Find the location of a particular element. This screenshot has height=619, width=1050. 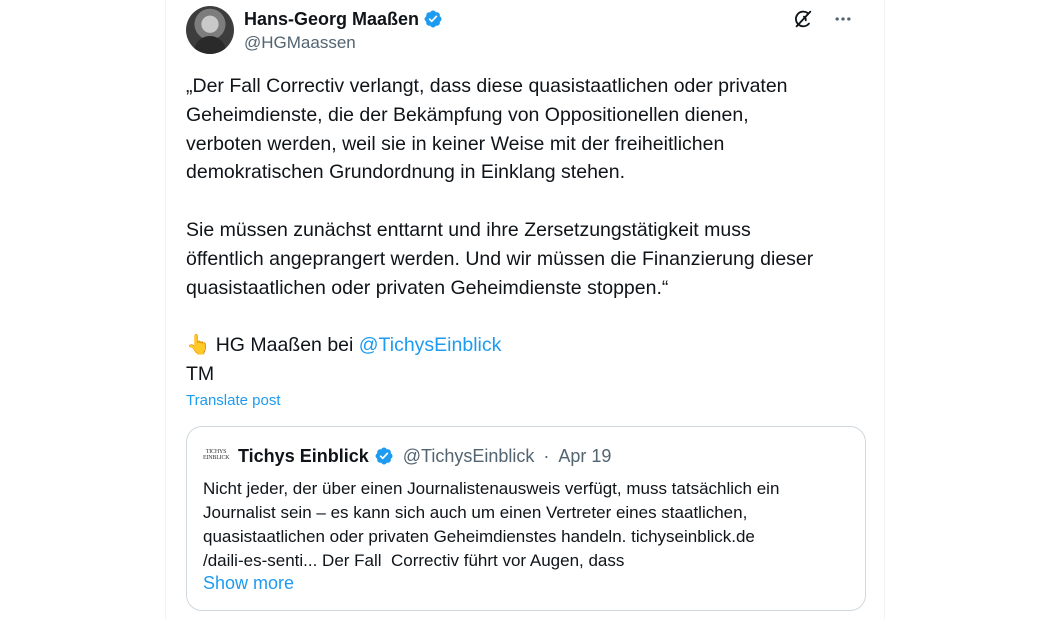

author-handle: @HGMaassen is located at coordinates (300, 43).